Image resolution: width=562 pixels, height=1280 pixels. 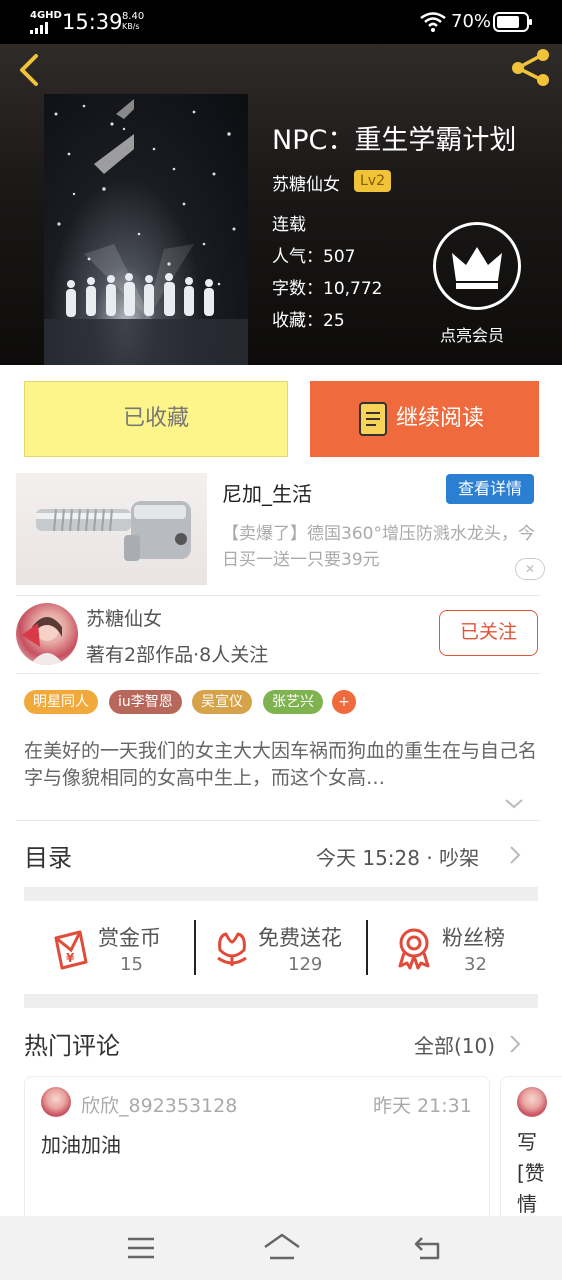 I want to click on comment-card: 欣欣_892353128 昨天 21:31 加油加油, so click(x=257, y=1156).